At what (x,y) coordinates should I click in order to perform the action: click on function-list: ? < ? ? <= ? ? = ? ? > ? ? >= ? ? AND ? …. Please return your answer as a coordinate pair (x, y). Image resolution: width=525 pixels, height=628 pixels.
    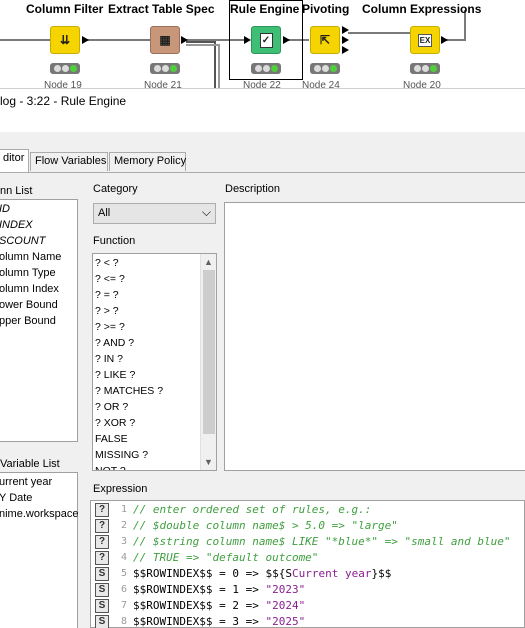
    Looking at the image, I should click on (154, 362).